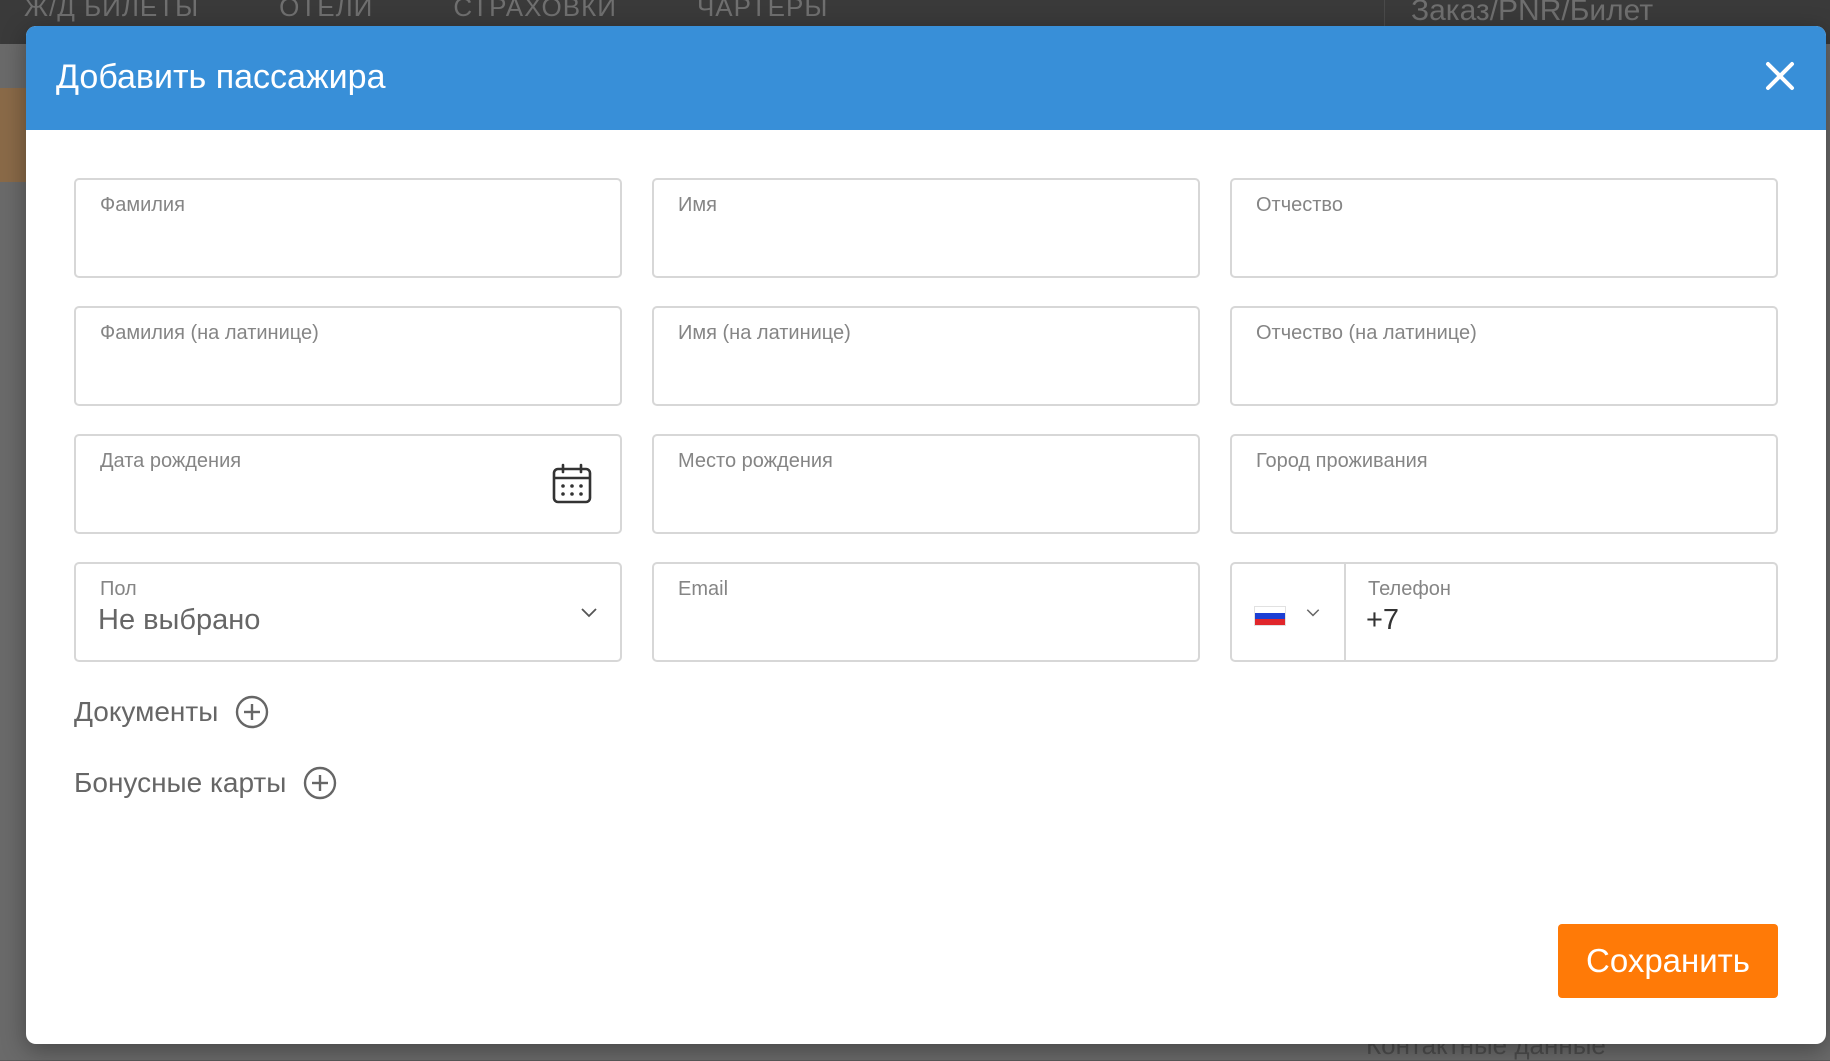 This screenshot has width=1830, height=1061. I want to click on calendar-icon, so click(572, 484).